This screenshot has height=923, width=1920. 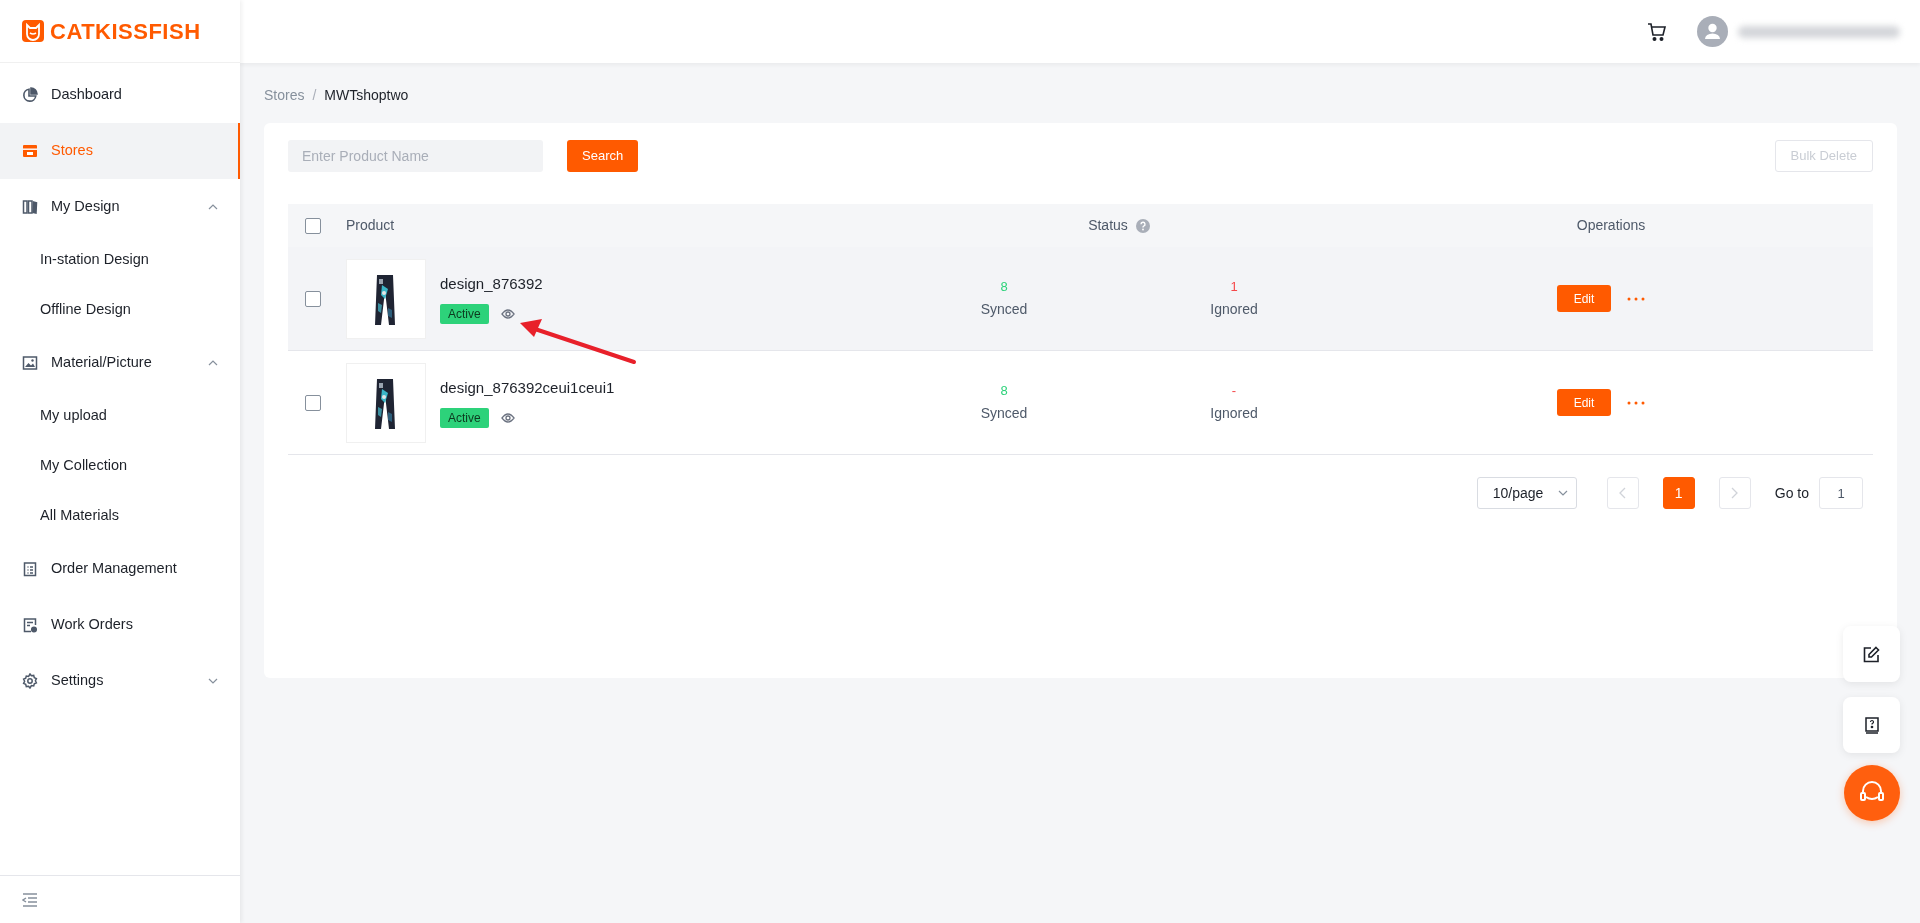 I want to click on help-book-button, so click(x=1871, y=725).